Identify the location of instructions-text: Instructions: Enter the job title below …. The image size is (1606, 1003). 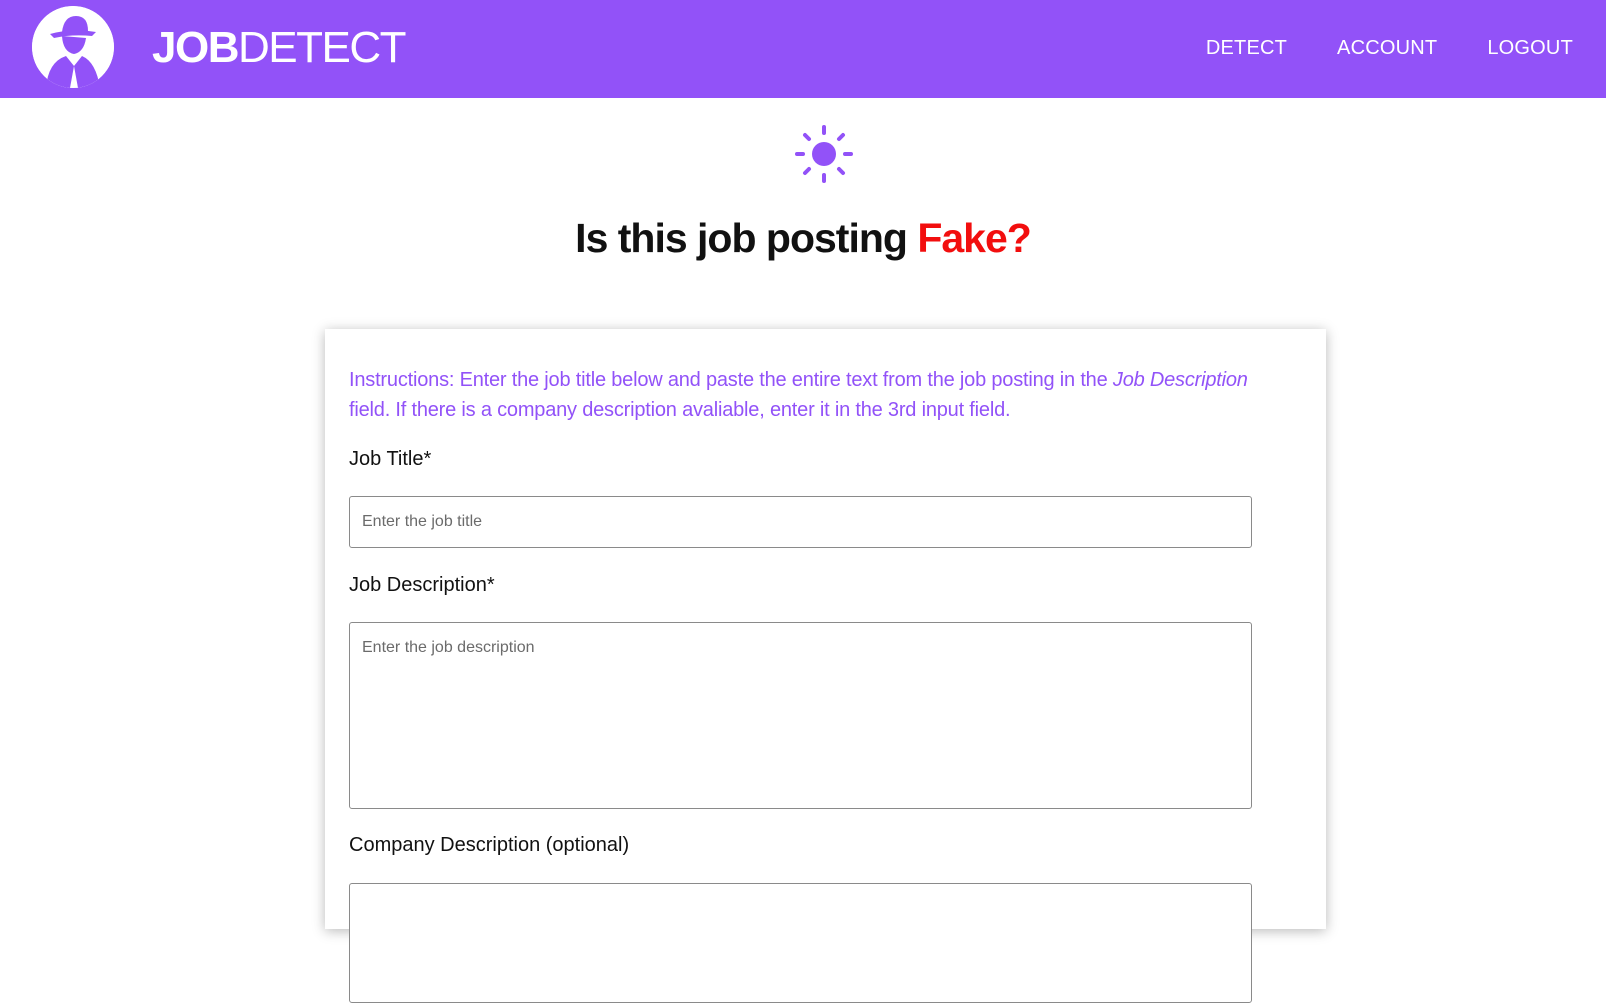
(814, 395).